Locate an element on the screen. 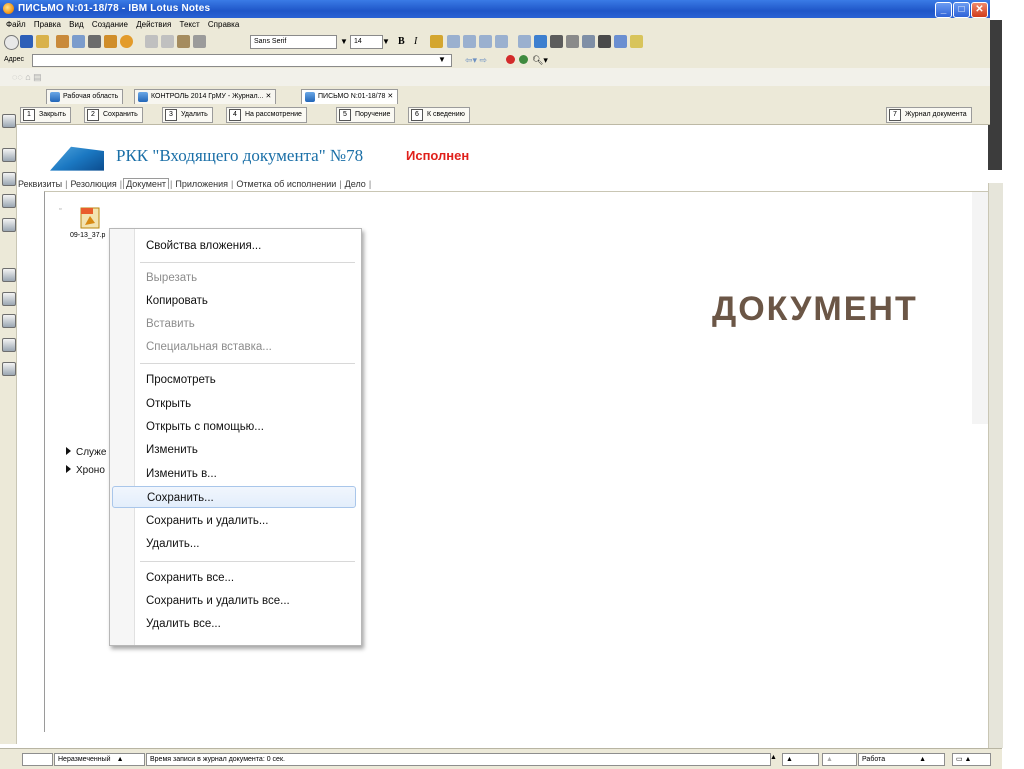 The height and width of the screenshot is (769, 1024). refresh-icon is located at coordinates (523, 59).